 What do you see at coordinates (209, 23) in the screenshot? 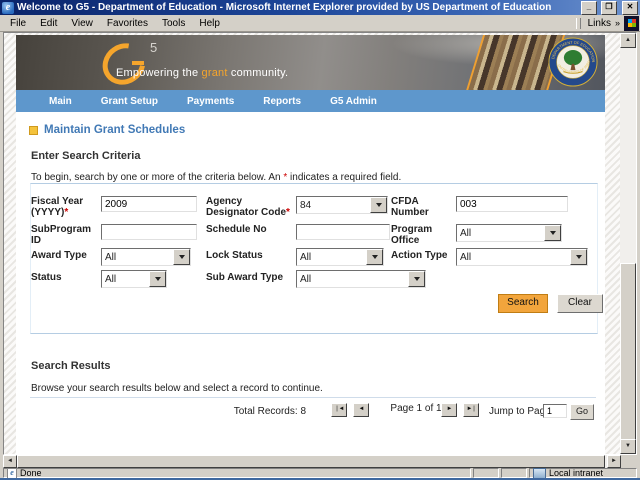
I see `menu-help: Help` at bounding box center [209, 23].